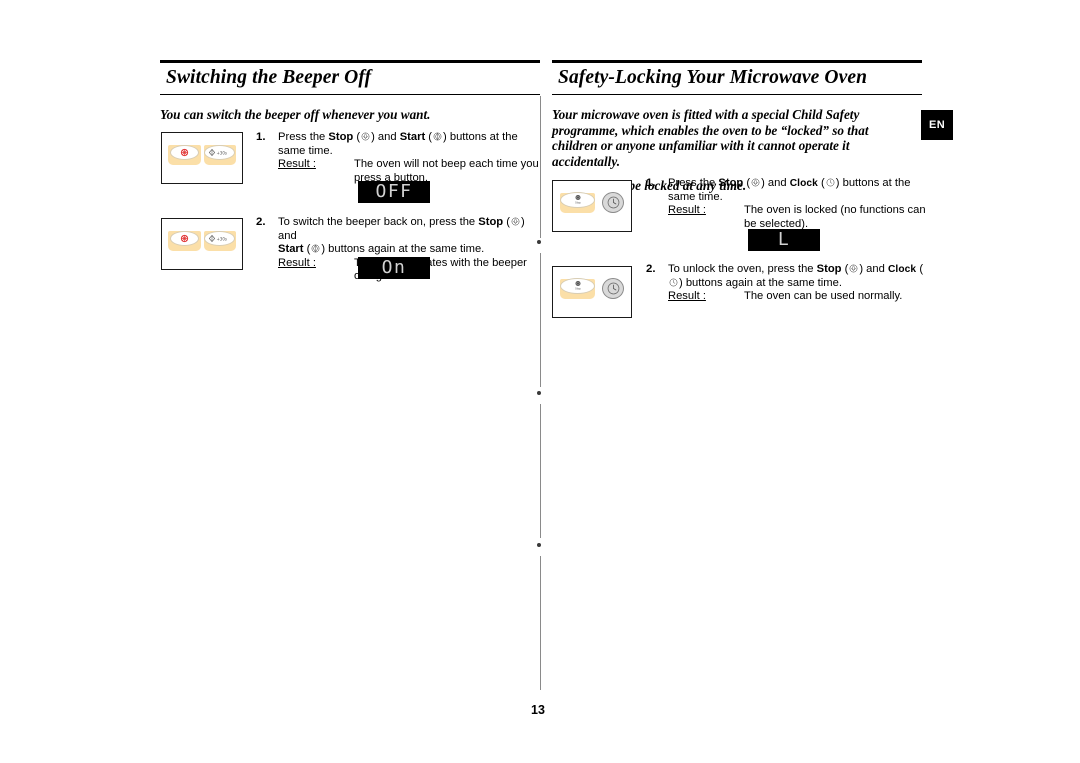 This screenshot has width=1080, height=763. Describe the element at coordinates (651, 269) in the screenshot. I see `right-step-2-number: 2.` at that location.